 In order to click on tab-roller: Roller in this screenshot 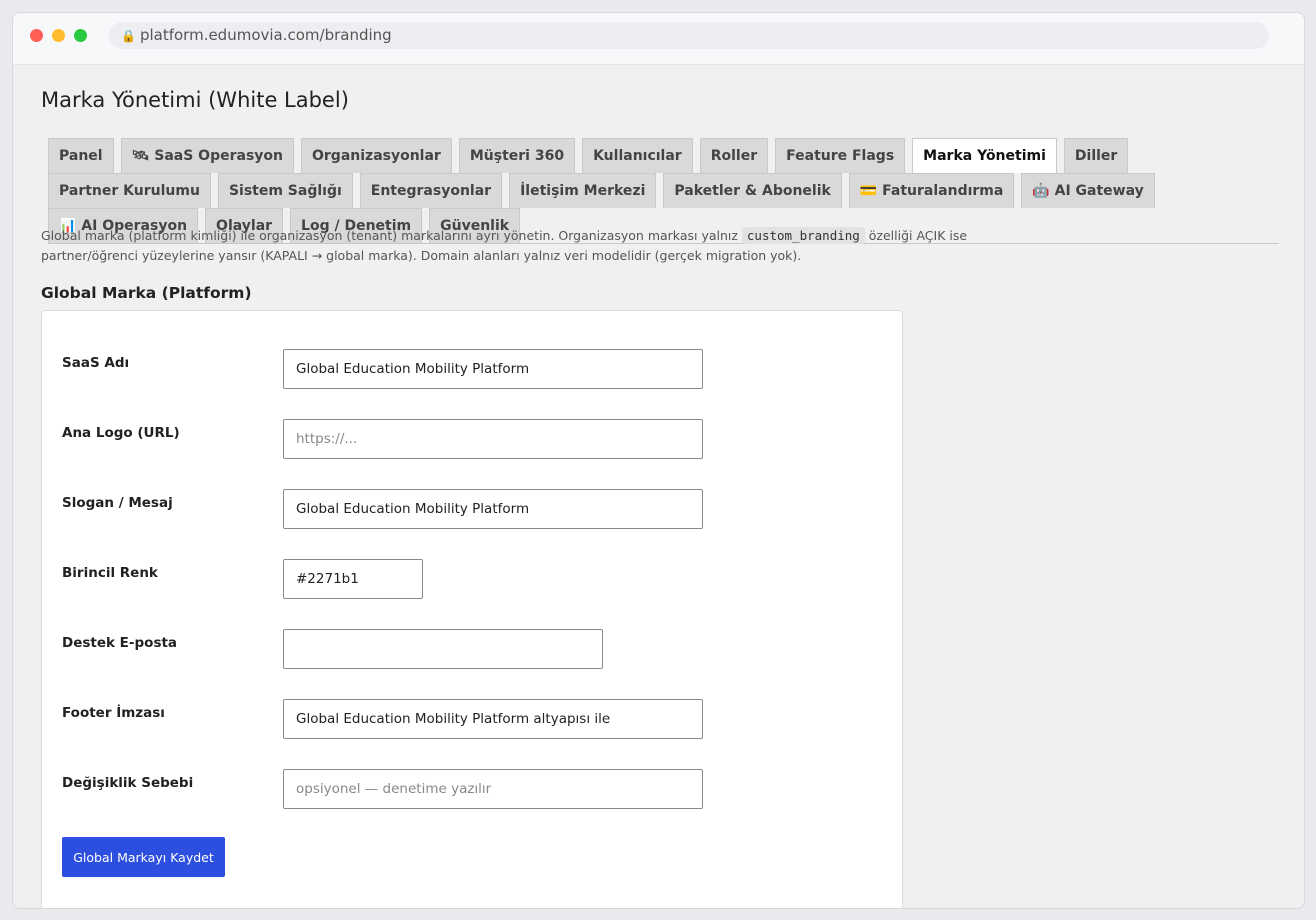, I will do `click(734, 155)`.